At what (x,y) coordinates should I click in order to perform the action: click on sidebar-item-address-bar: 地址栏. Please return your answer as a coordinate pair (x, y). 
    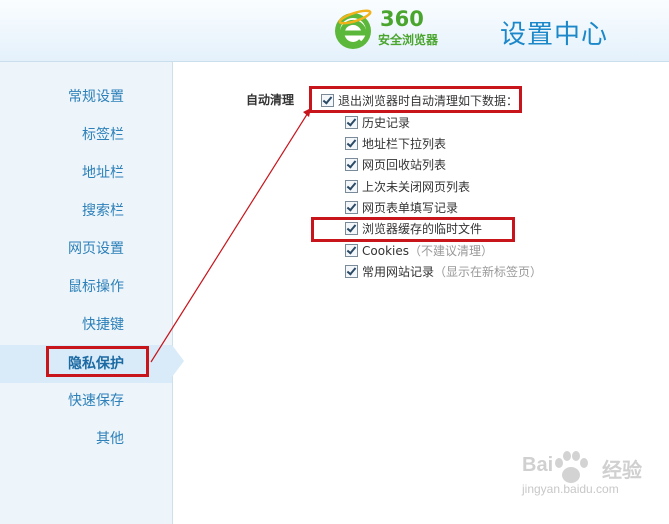
    Looking at the image, I should click on (86, 173).